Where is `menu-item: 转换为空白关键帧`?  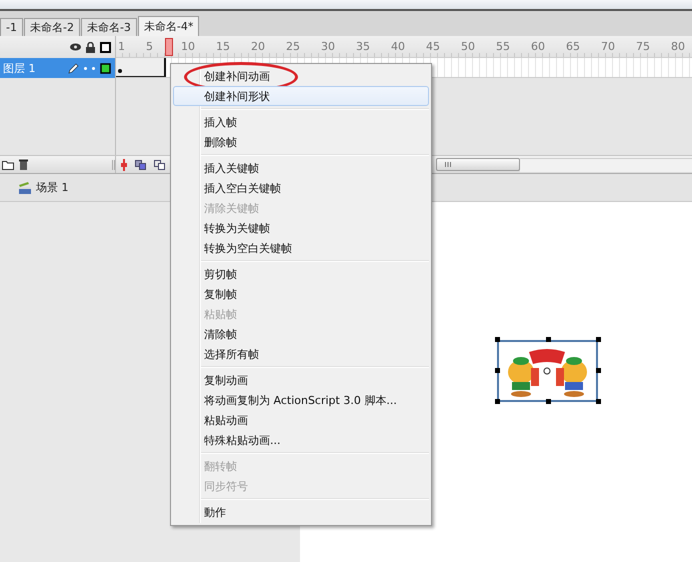
menu-item: 转换为空白关键帧 is located at coordinates (301, 248).